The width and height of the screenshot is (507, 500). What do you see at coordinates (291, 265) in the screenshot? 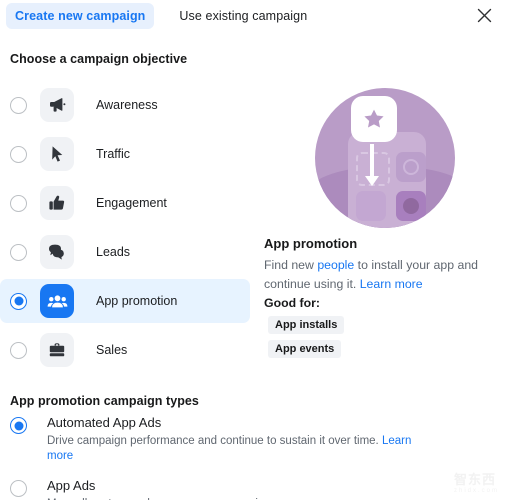
I see `detail-desc-part1: Find new` at bounding box center [291, 265].